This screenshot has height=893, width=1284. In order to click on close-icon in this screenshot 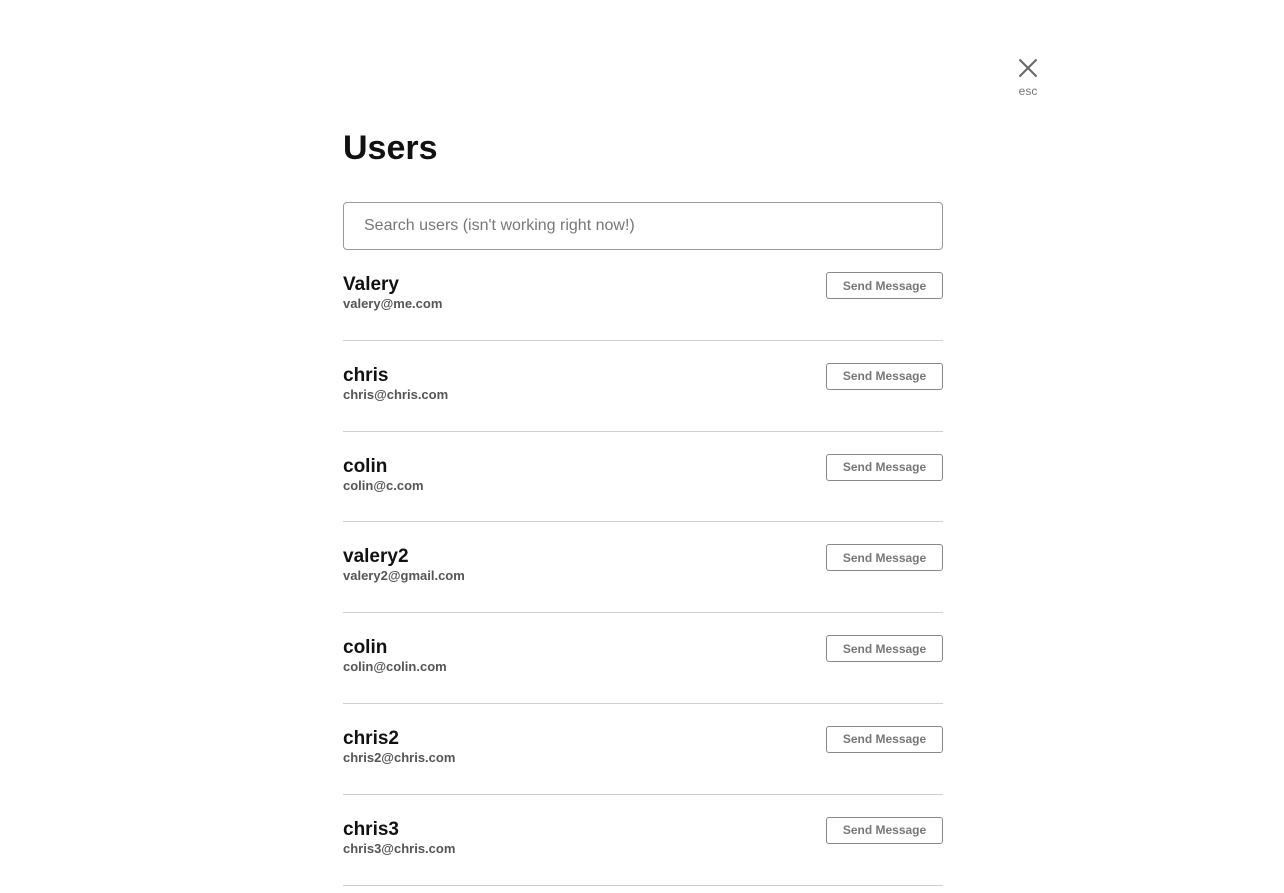, I will do `click(1028, 68)`.